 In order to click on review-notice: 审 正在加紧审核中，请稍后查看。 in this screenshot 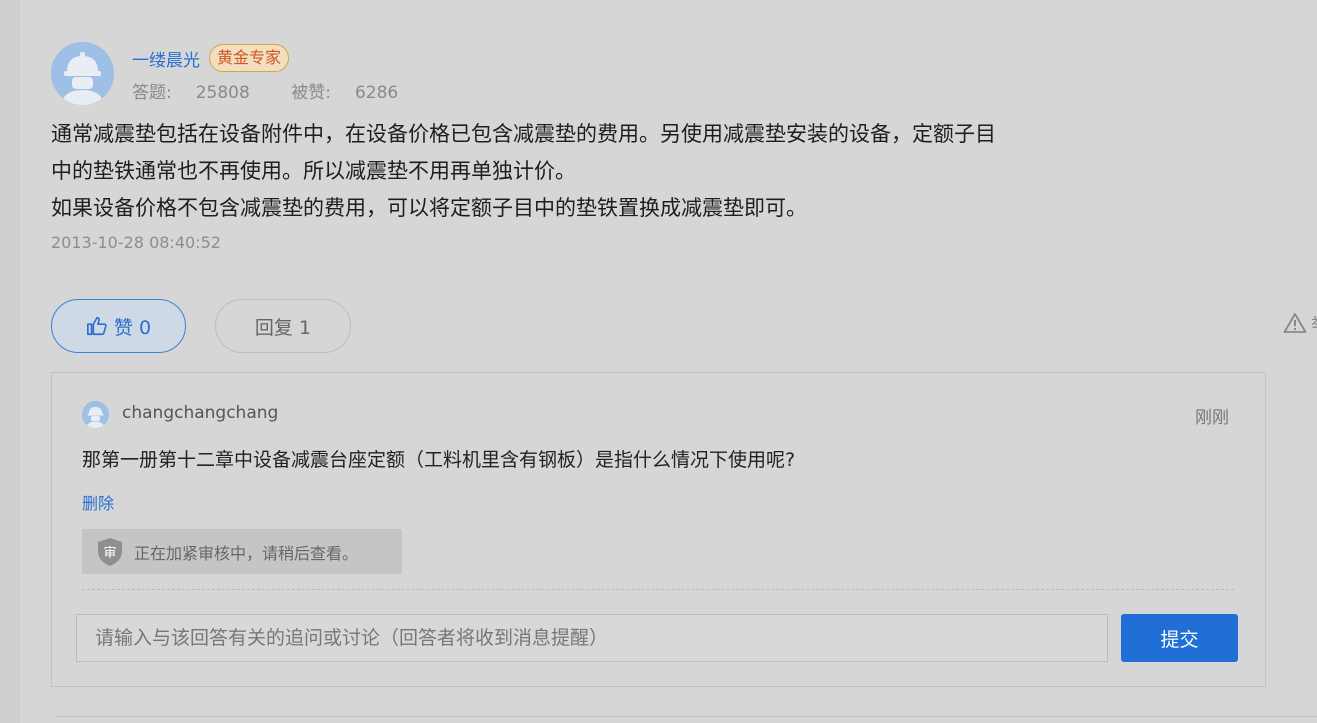, I will do `click(242, 551)`.